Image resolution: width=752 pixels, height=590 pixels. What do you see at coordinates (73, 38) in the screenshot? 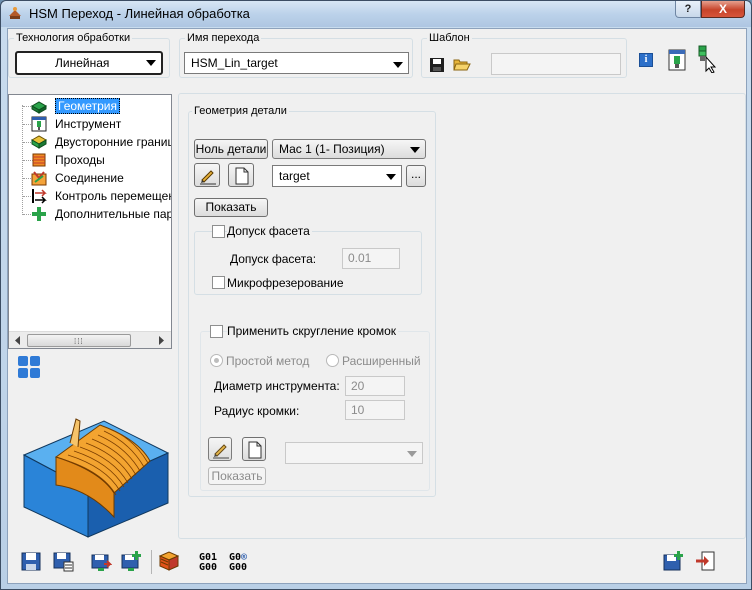
I see `technology-group-label: Технология обработки` at bounding box center [73, 38].